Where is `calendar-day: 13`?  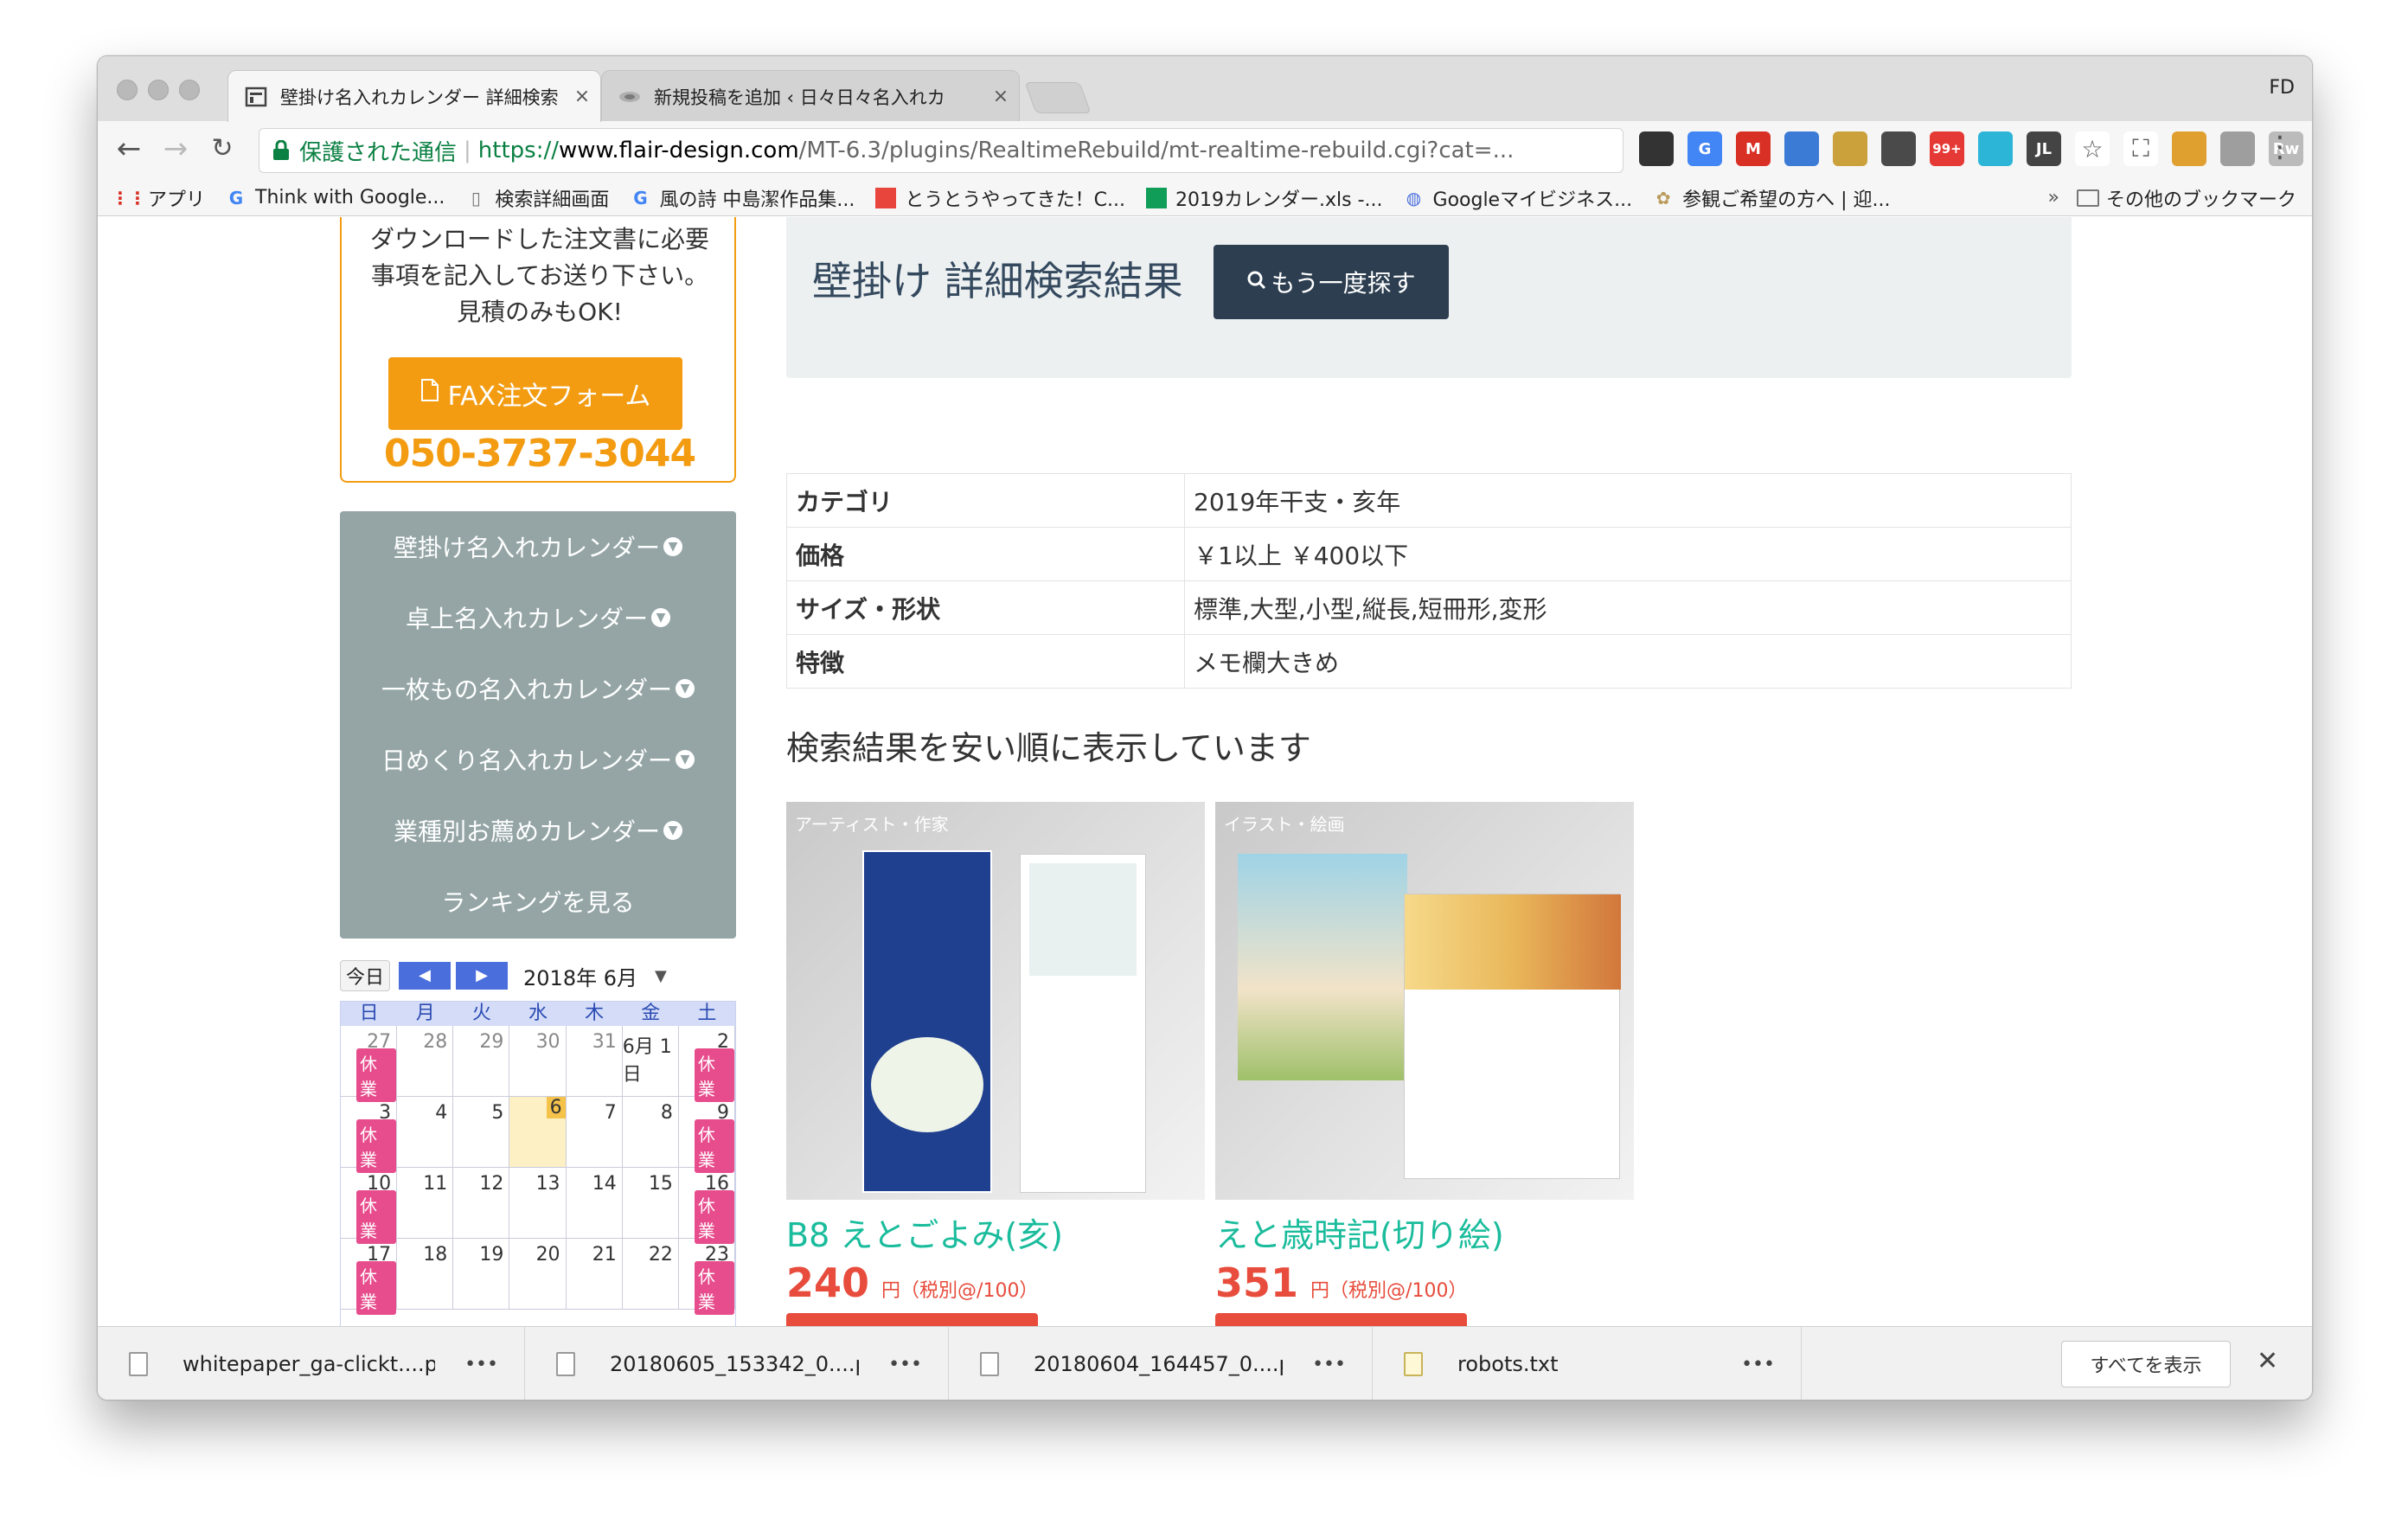 calendar-day: 13 is located at coordinates (538, 1203).